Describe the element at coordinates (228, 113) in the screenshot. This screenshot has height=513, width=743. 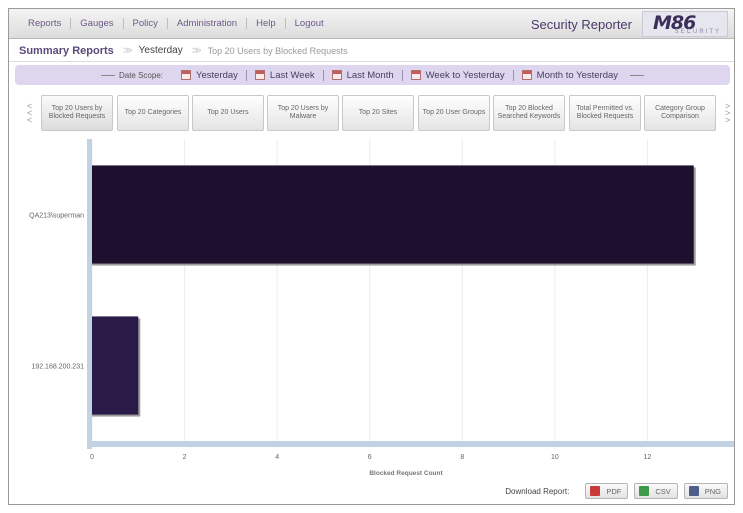
I see `tab-top-20-users: Top 20 Users` at that location.